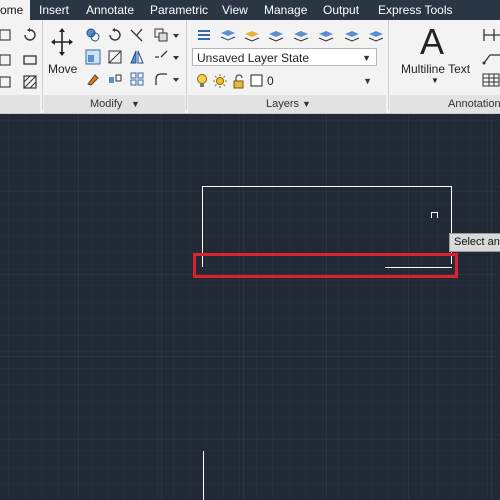 This screenshot has width=500, height=500. Describe the element at coordinates (115, 79) in the screenshot. I see `array-icon` at that location.